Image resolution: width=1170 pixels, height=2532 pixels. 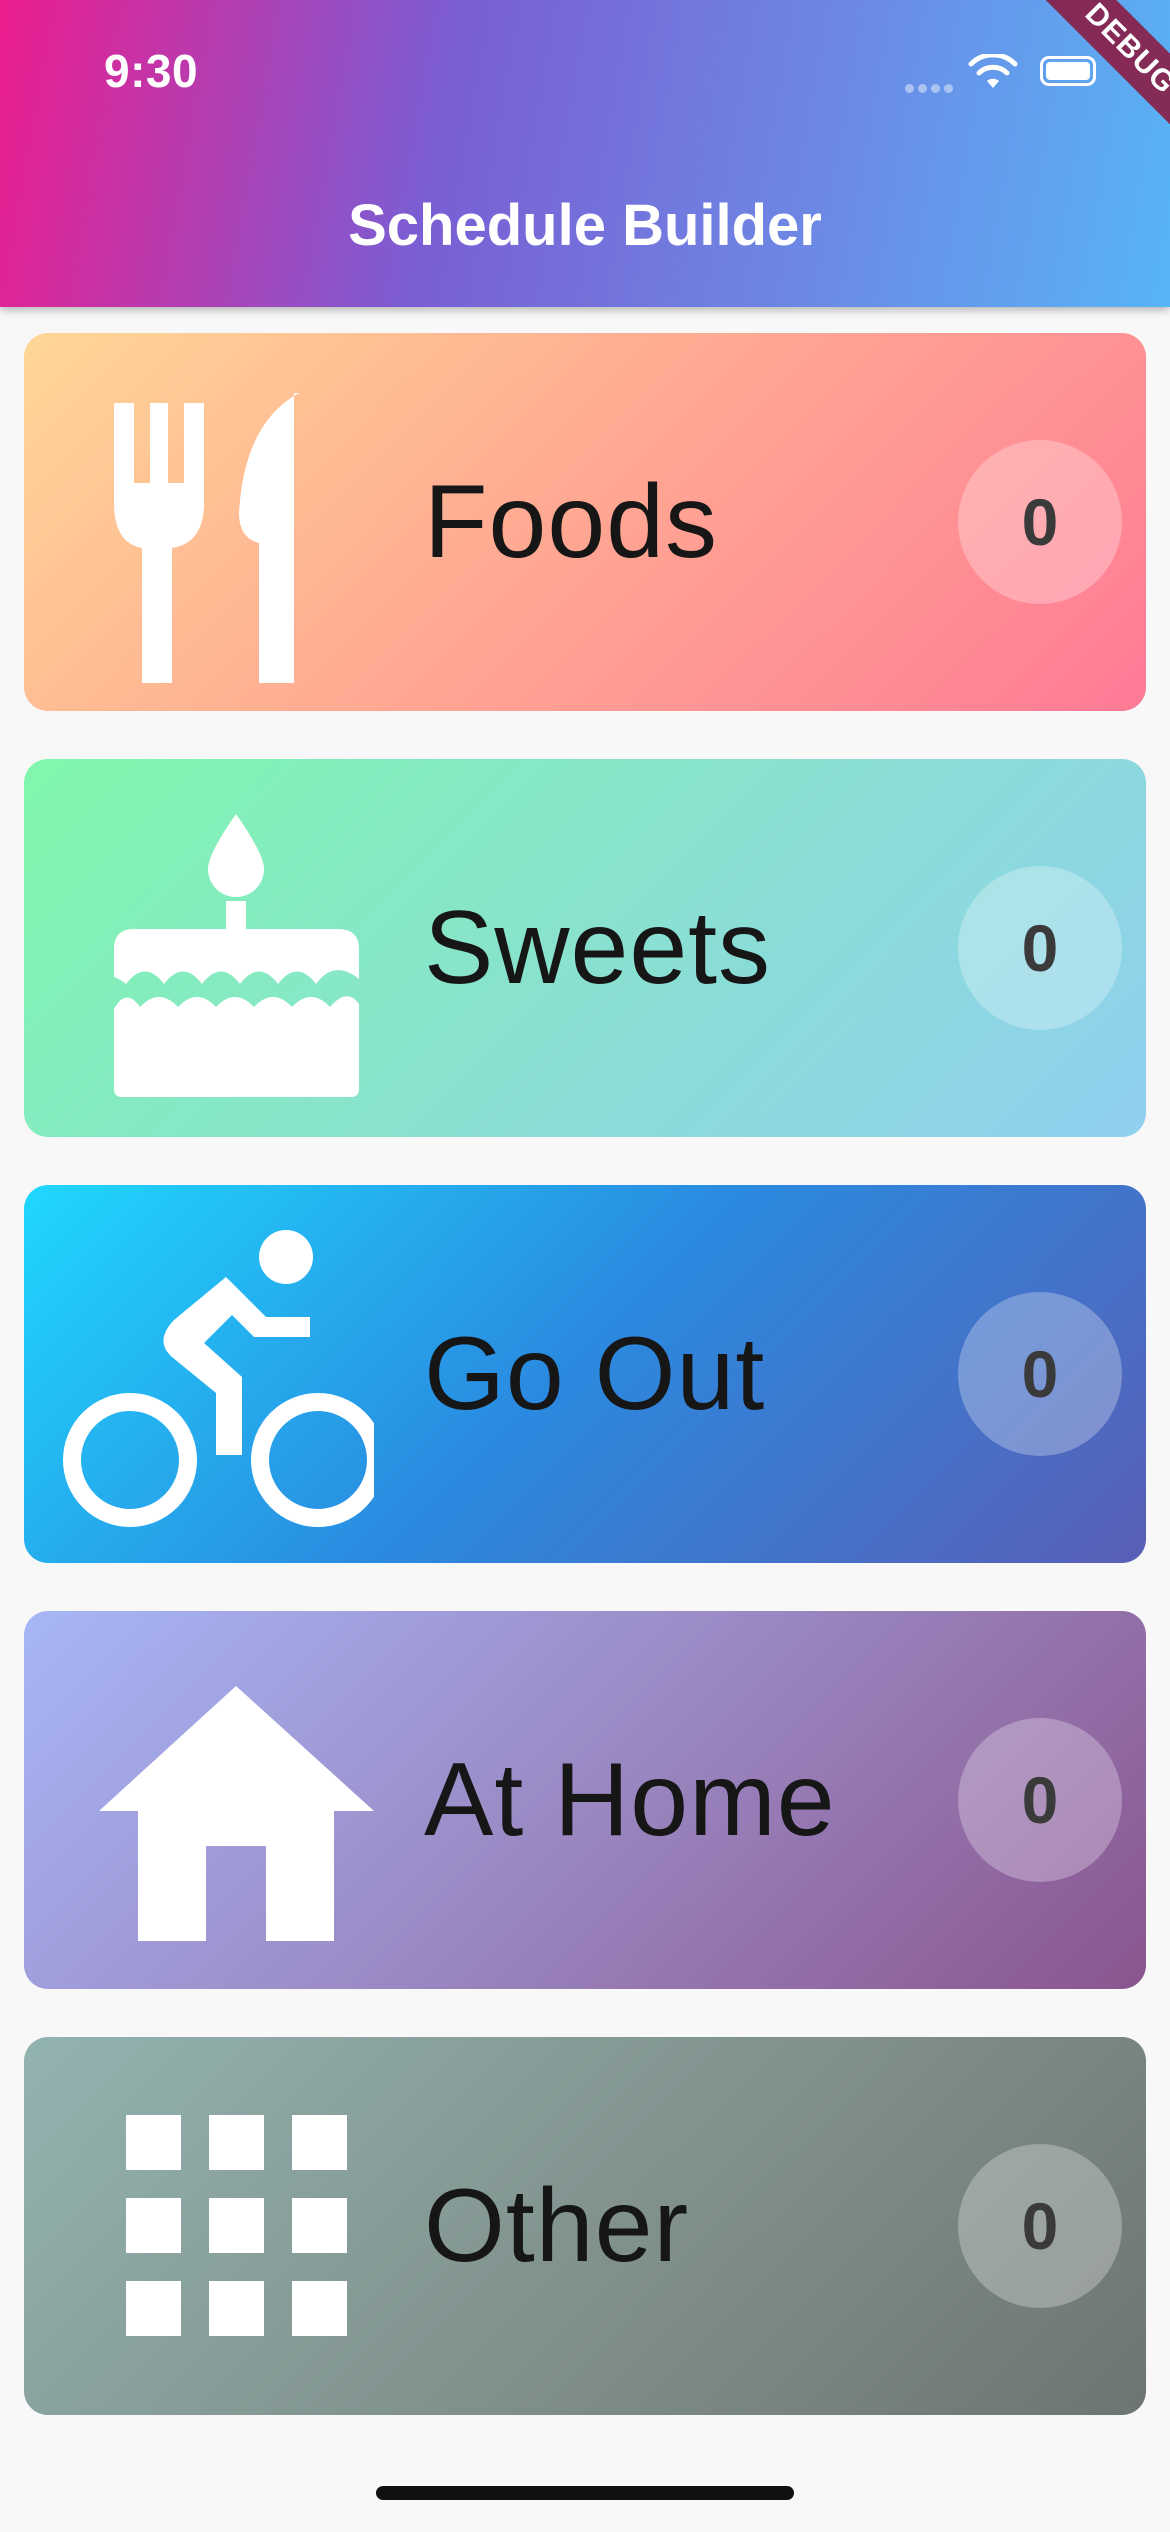 I want to click on wifi-icon, so click(x=993, y=71).